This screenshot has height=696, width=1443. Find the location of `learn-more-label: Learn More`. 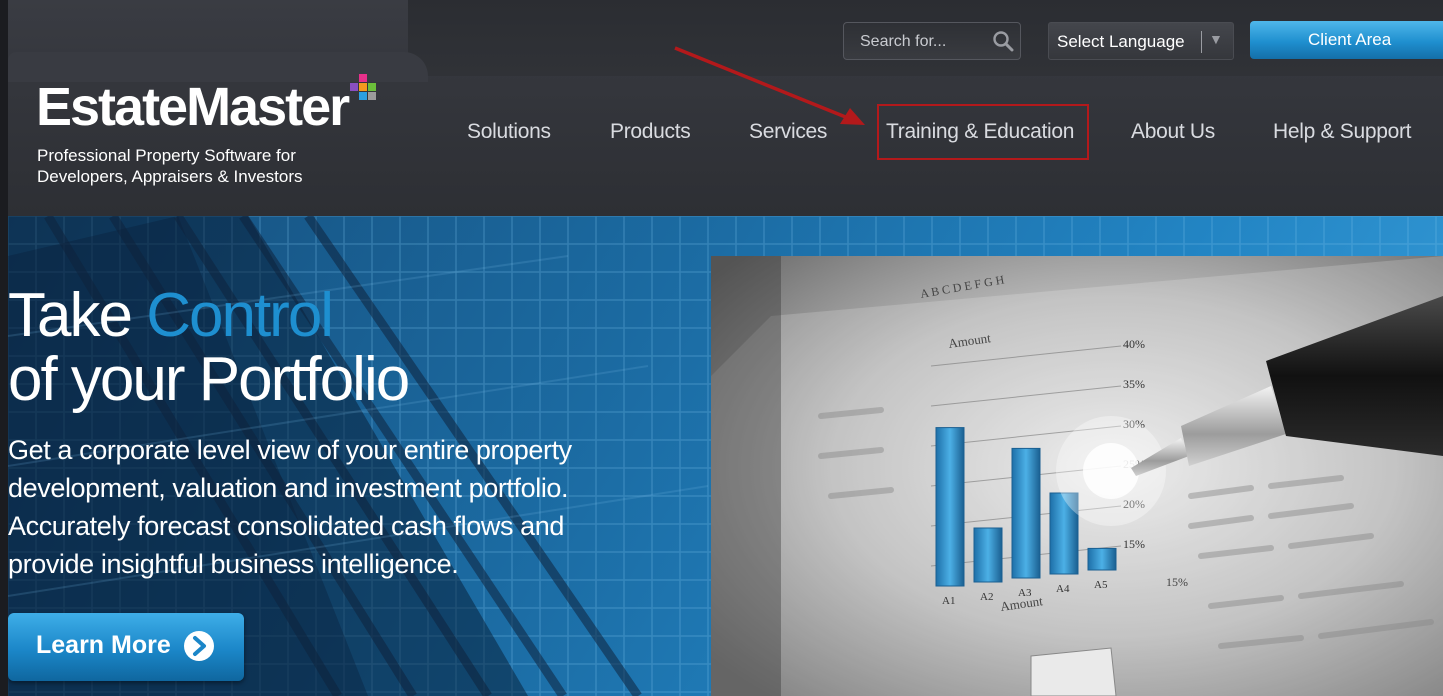

learn-more-label: Learn More is located at coordinates (103, 645).